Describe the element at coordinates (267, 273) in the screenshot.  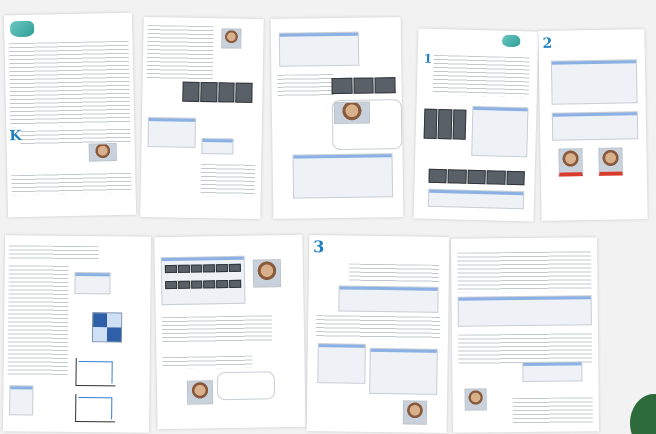
I see `page-7-photo` at that location.